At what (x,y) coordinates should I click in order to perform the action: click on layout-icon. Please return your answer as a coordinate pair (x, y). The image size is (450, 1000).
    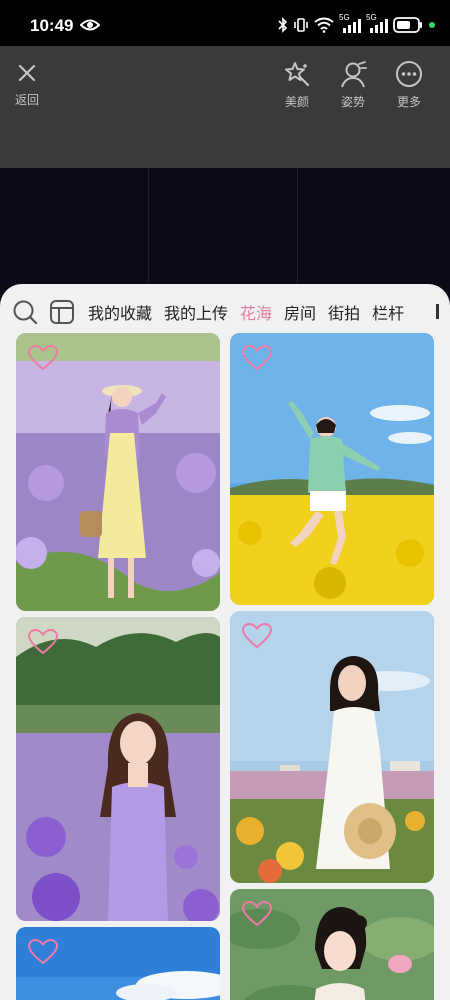
    Looking at the image, I should click on (62, 312).